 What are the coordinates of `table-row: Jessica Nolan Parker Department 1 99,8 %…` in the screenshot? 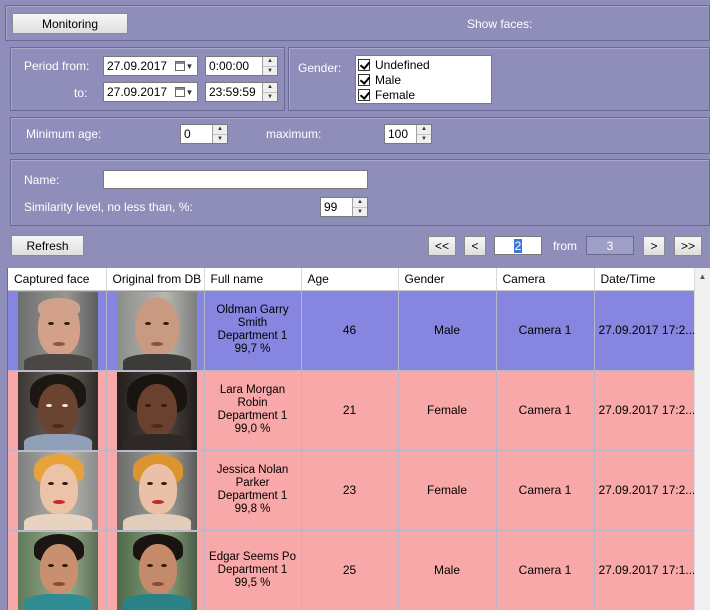 It's located at (351, 490).